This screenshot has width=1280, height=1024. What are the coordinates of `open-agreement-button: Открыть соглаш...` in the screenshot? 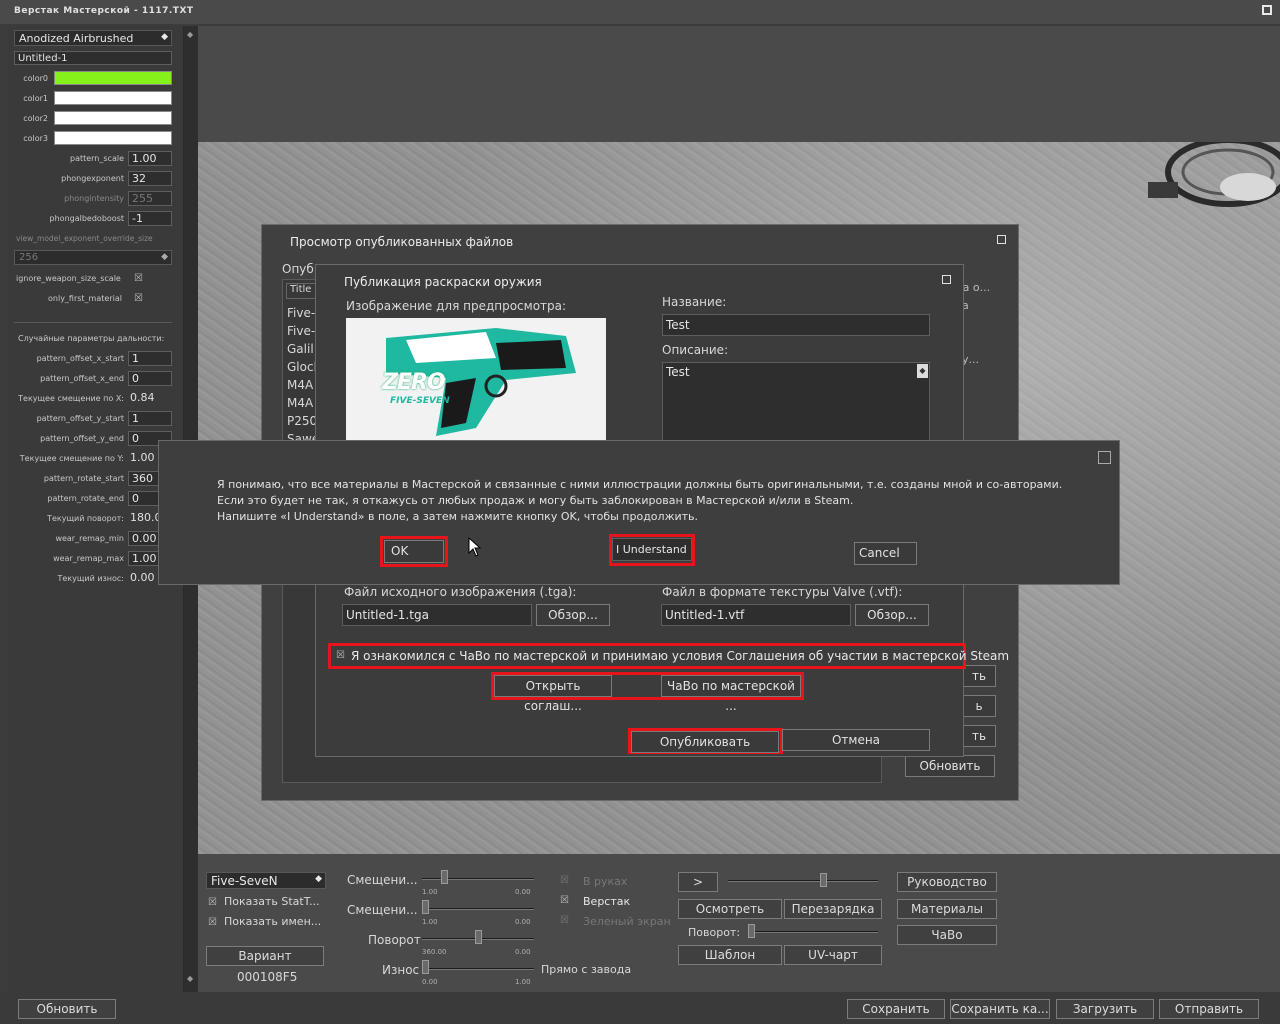 It's located at (553, 694).